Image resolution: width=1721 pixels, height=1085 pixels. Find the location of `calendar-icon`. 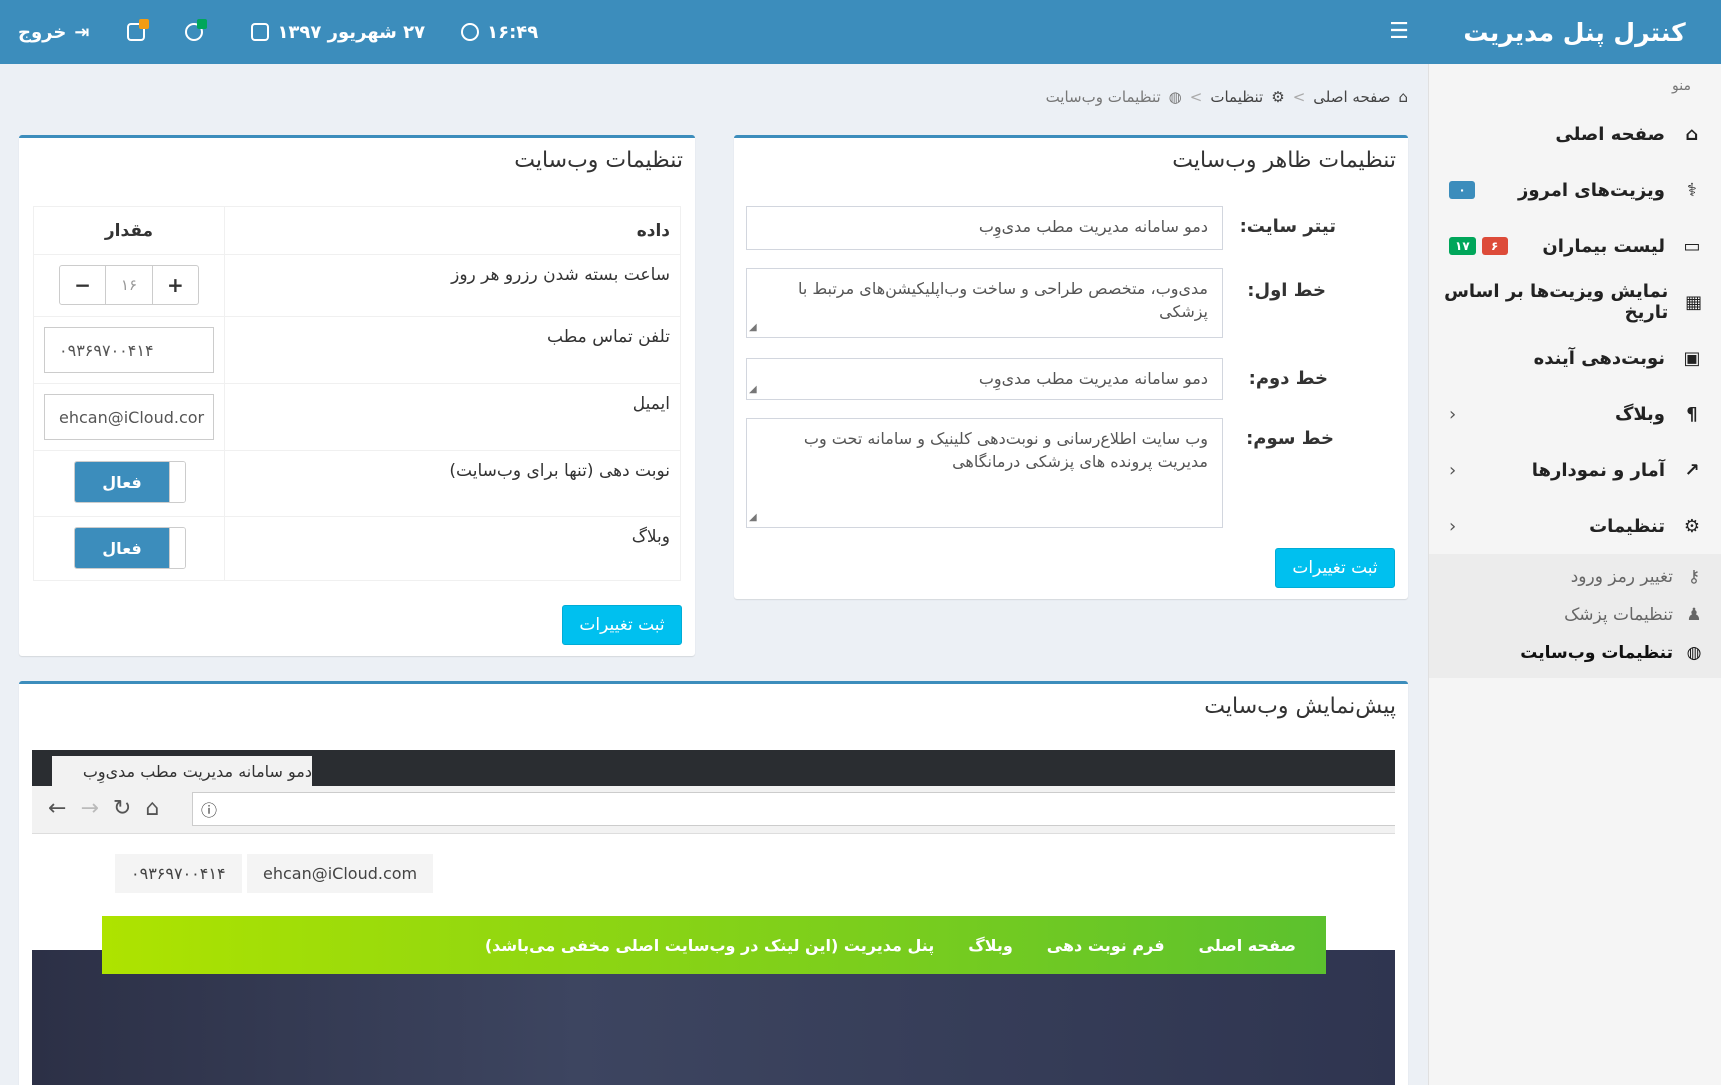

calendar-icon is located at coordinates (260, 32).